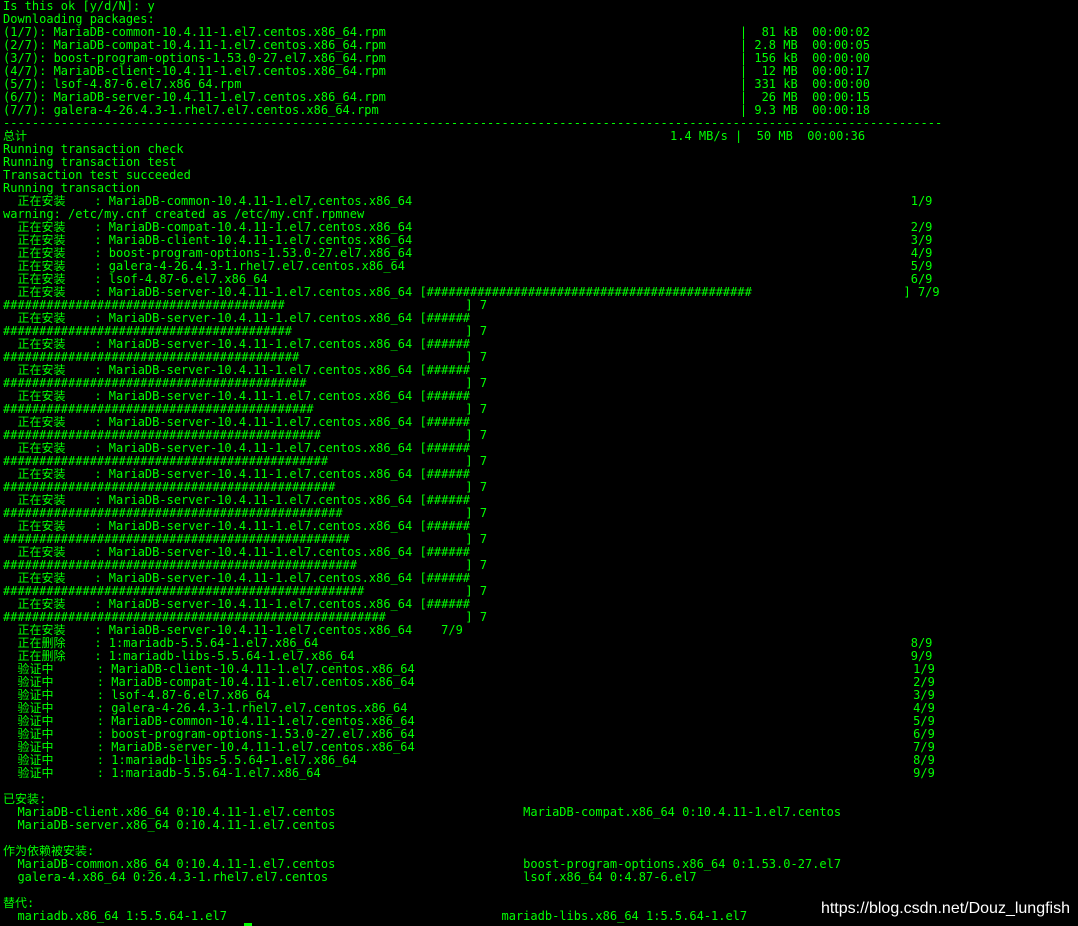 The image size is (1078, 926). What do you see at coordinates (434, 136) in the screenshot?
I see `terminal-line: 总计 1.4 MB/s | 50 MB 00:00:36` at bounding box center [434, 136].